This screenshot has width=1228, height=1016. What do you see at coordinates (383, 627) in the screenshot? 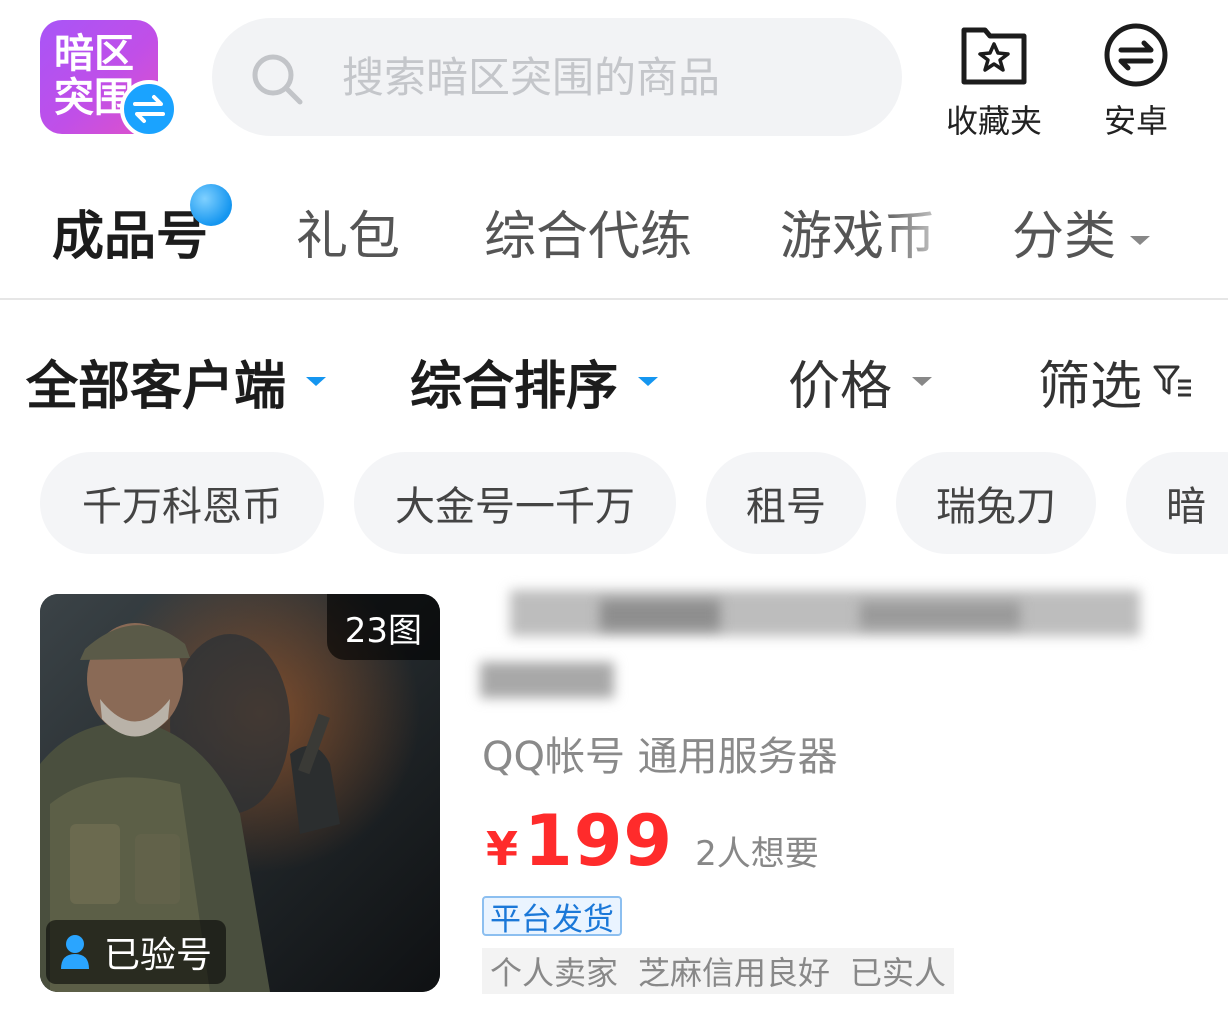
I see `image-count-badge: 23图` at bounding box center [383, 627].